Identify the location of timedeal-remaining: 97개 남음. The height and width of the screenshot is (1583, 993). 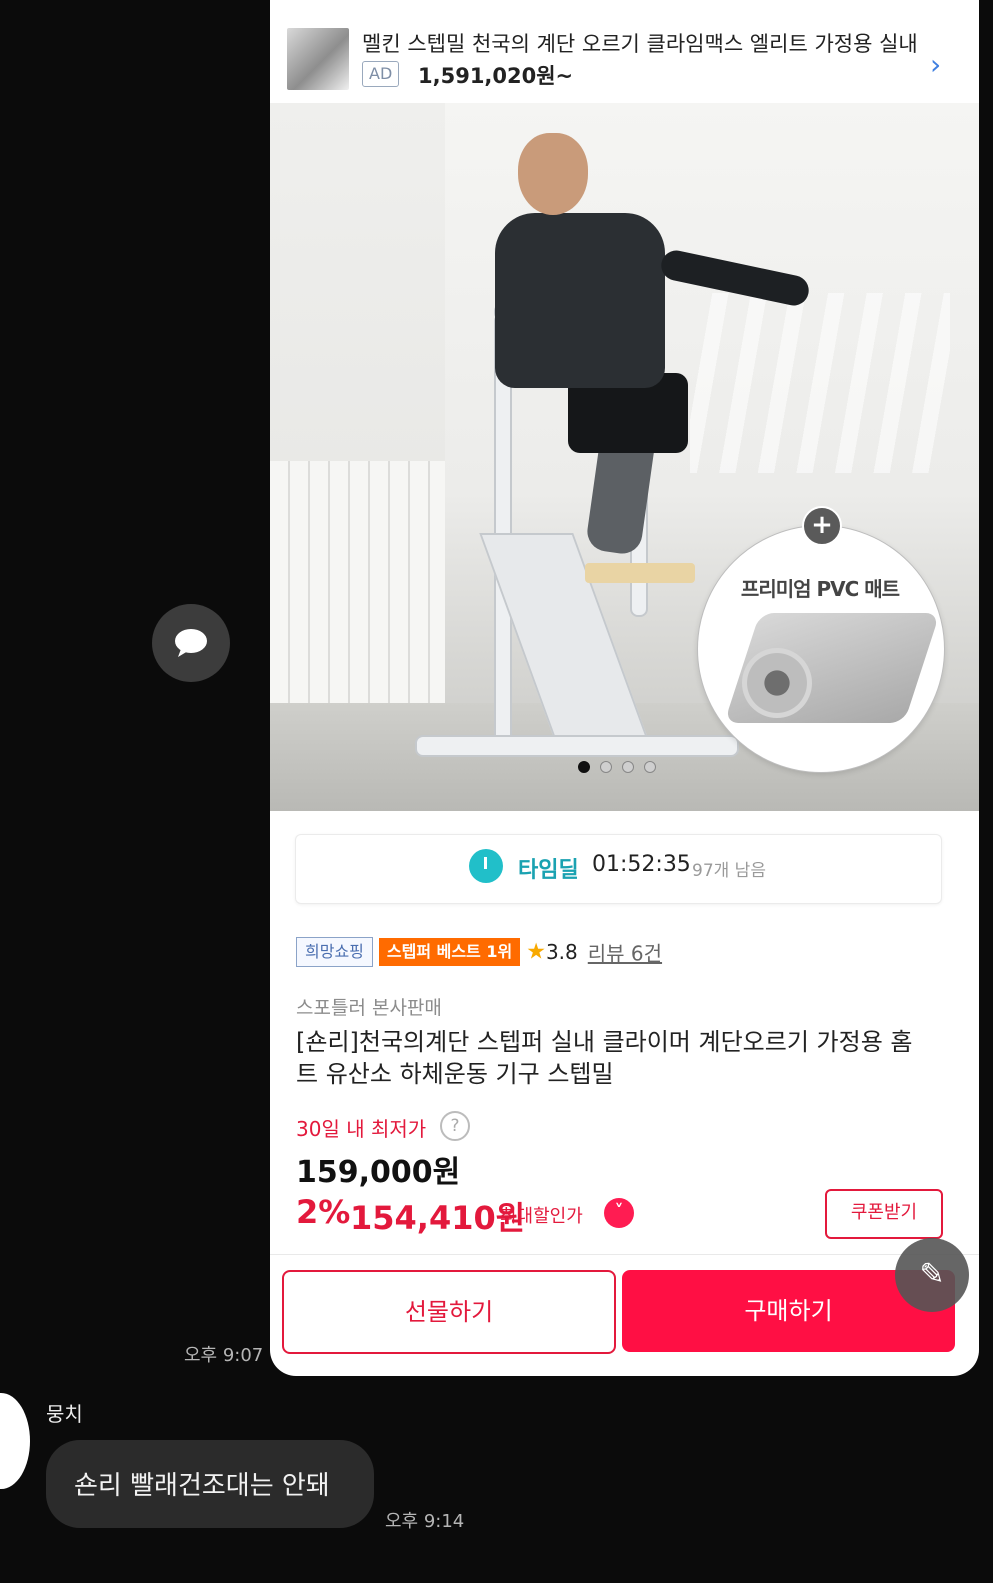
(729, 871).